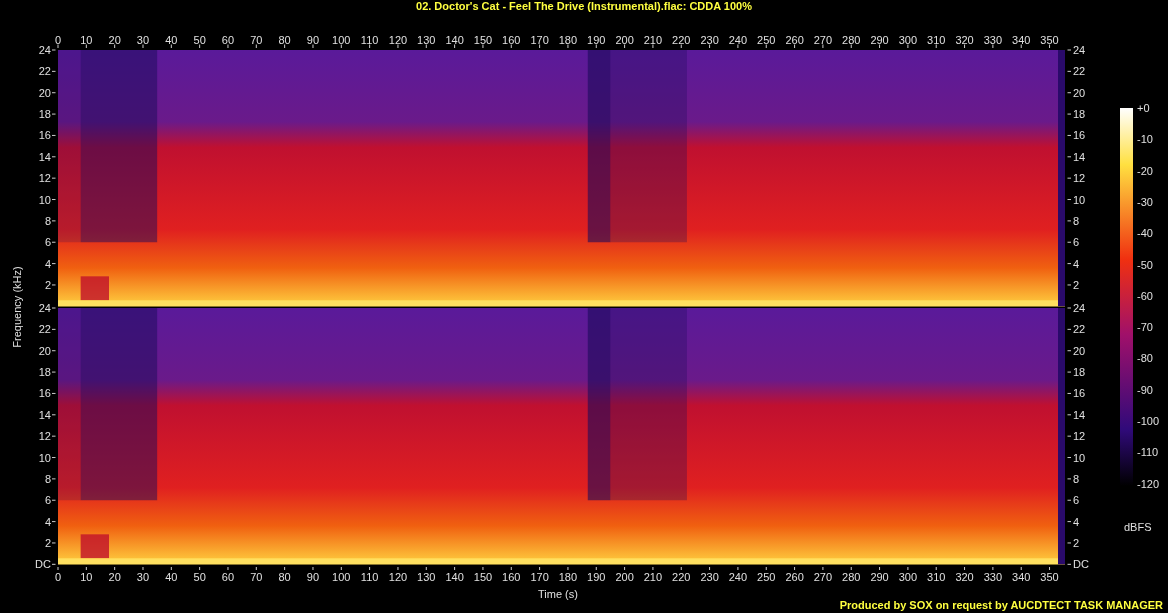 The image size is (1168, 613). I want to click on colorbar-tick-label: -120, so click(1148, 483).